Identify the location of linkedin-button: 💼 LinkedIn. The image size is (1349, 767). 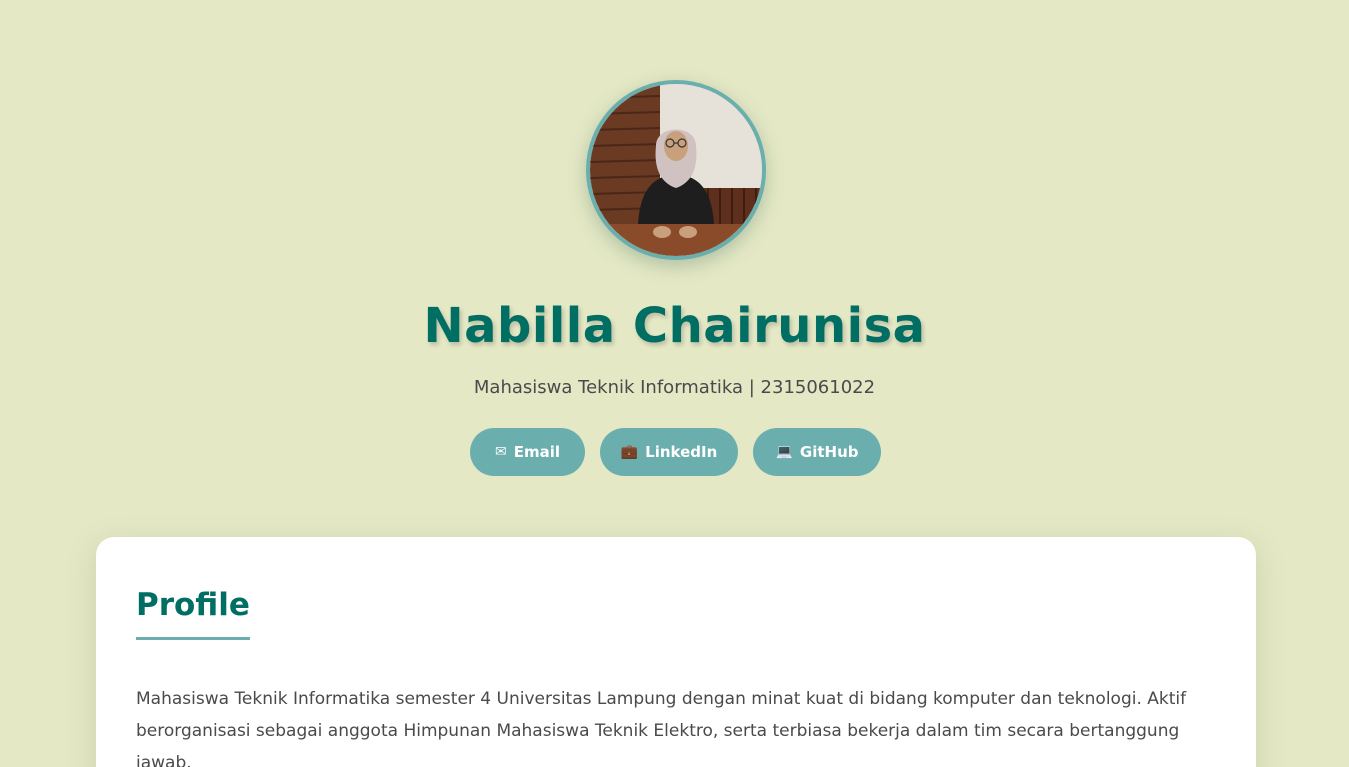
(669, 452).